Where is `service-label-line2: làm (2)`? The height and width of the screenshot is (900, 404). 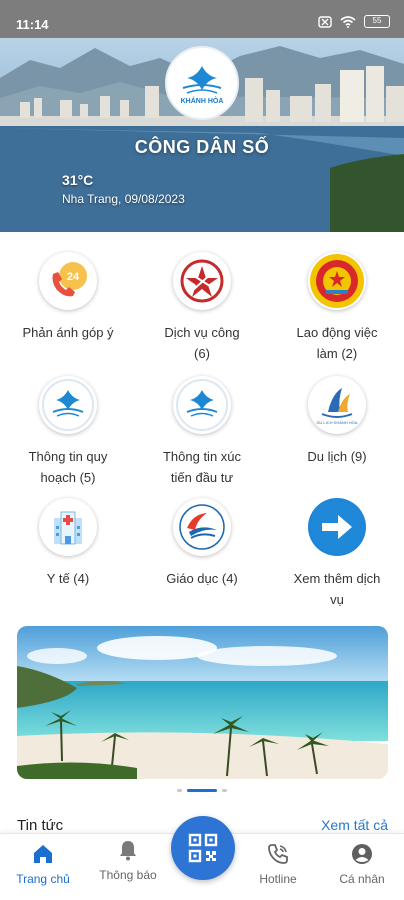
service-label-line2: làm (2) is located at coordinates (337, 353).